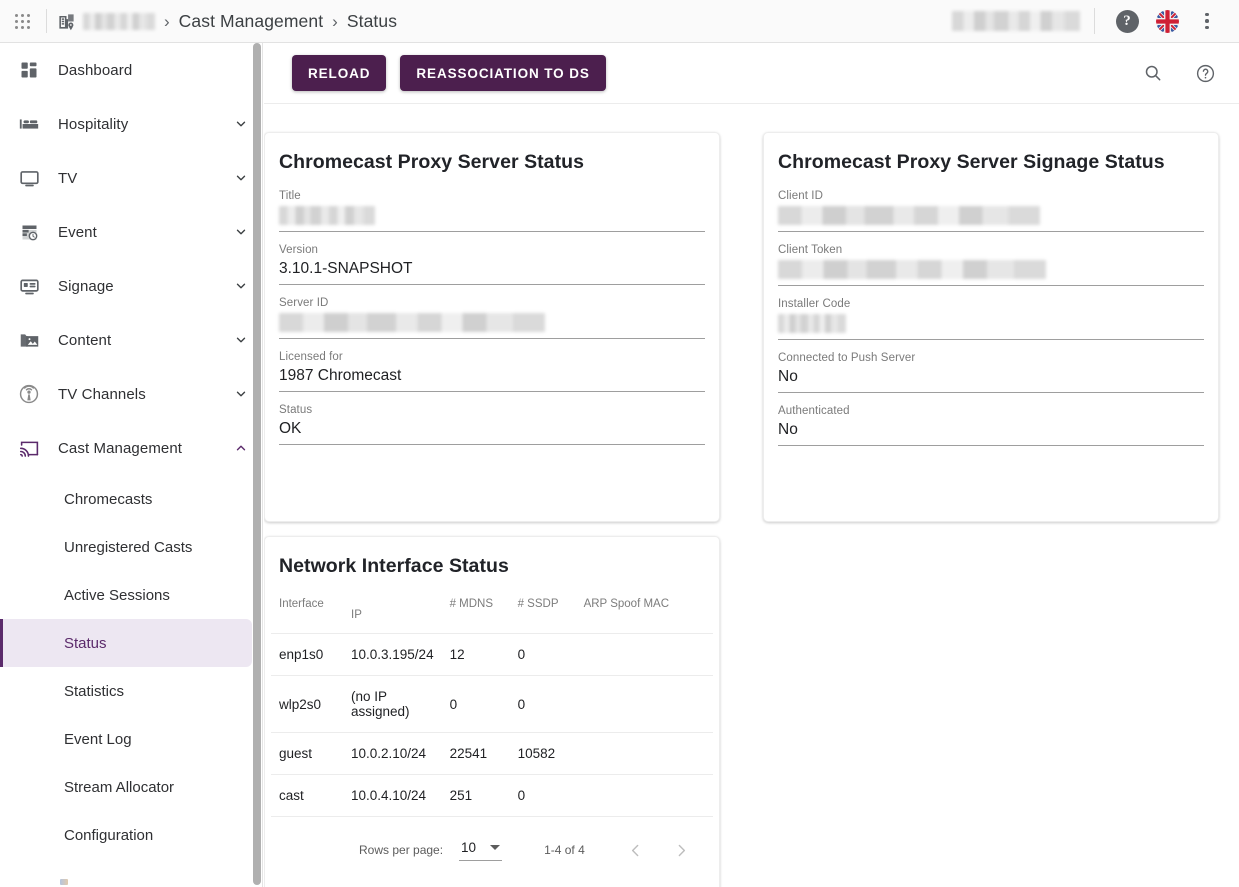  What do you see at coordinates (814, 304) in the screenshot?
I see `field-label: Installer Code` at bounding box center [814, 304].